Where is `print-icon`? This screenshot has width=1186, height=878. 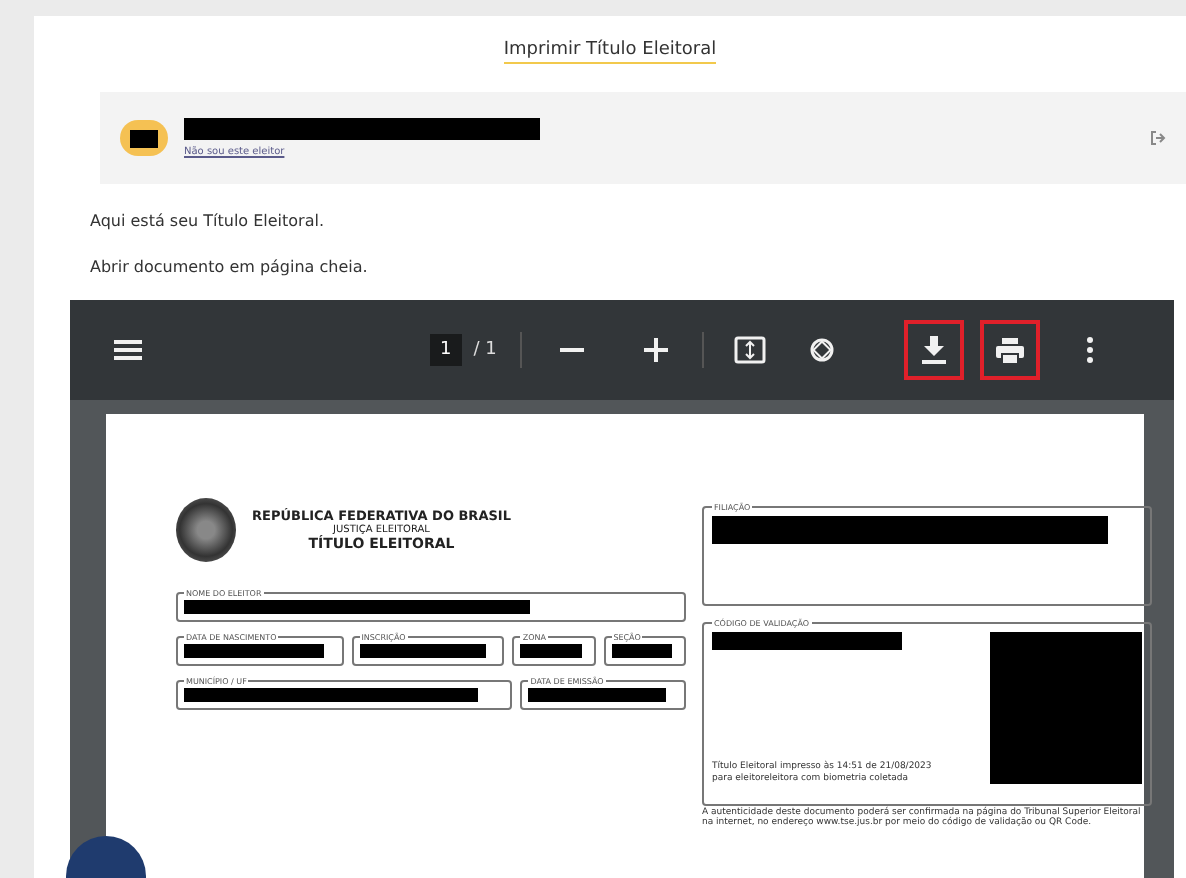
print-icon is located at coordinates (1010, 350).